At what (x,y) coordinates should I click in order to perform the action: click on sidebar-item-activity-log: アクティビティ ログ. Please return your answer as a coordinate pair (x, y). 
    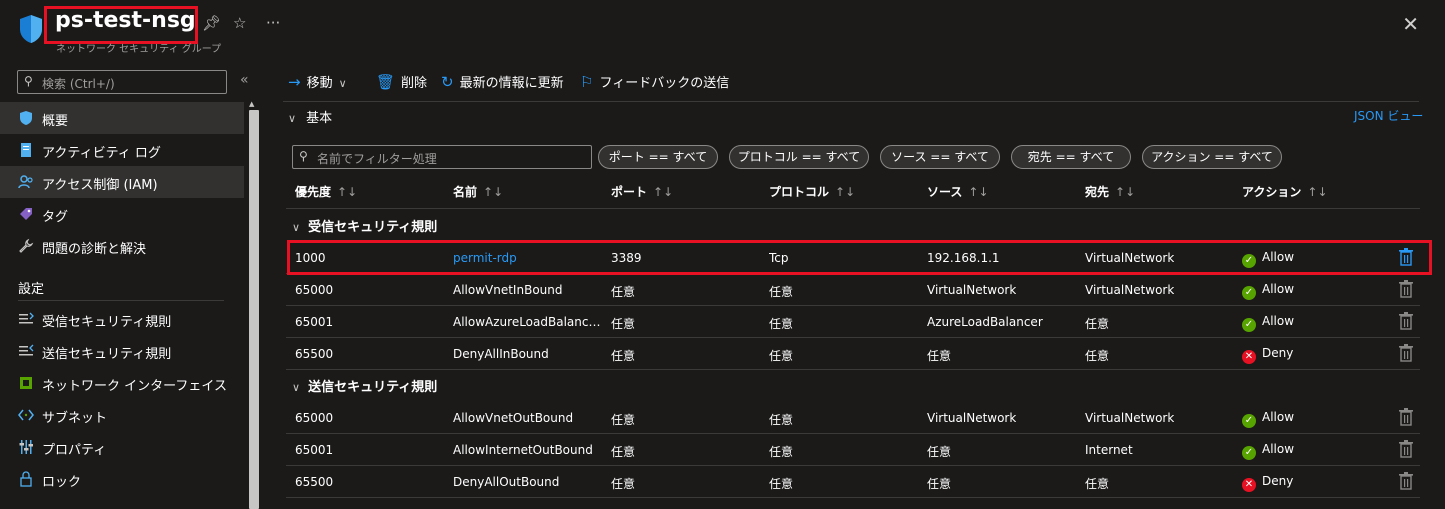
    Looking at the image, I should click on (122, 150).